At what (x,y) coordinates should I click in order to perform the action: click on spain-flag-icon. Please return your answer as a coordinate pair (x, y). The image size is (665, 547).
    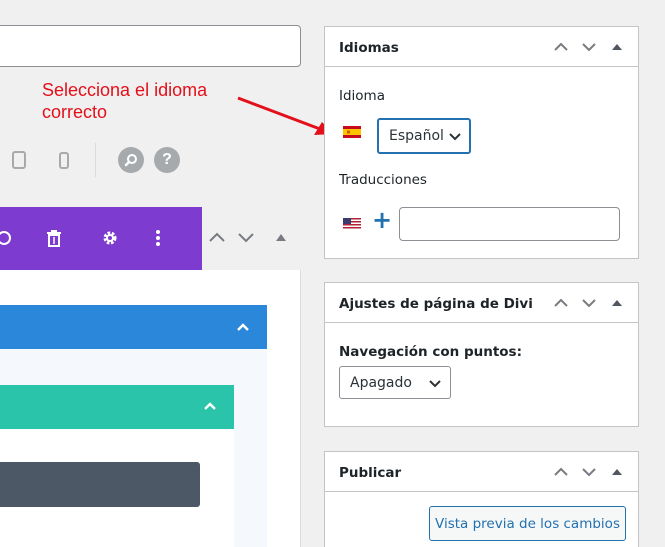
    Looking at the image, I should click on (352, 132).